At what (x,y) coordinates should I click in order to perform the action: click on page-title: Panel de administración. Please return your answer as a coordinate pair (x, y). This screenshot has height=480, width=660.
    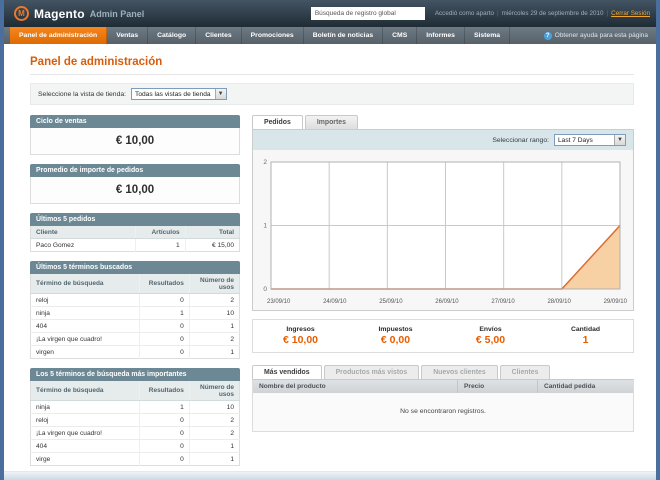
    Looking at the image, I should click on (96, 62).